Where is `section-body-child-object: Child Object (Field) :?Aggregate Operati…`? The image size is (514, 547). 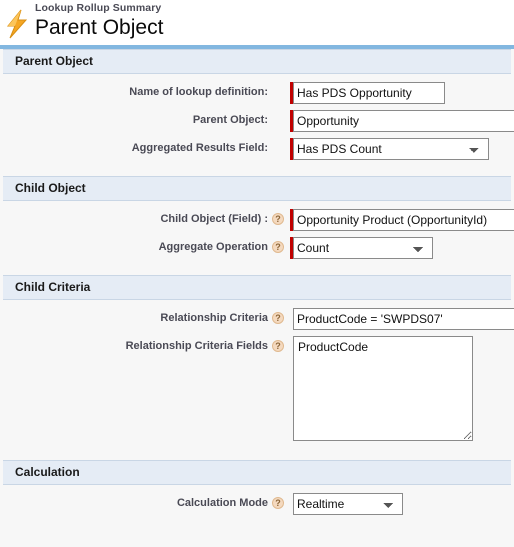 section-body-child-object: Child Object (Field) :?Aggregate Operati… is located at coordinates (257, 238).